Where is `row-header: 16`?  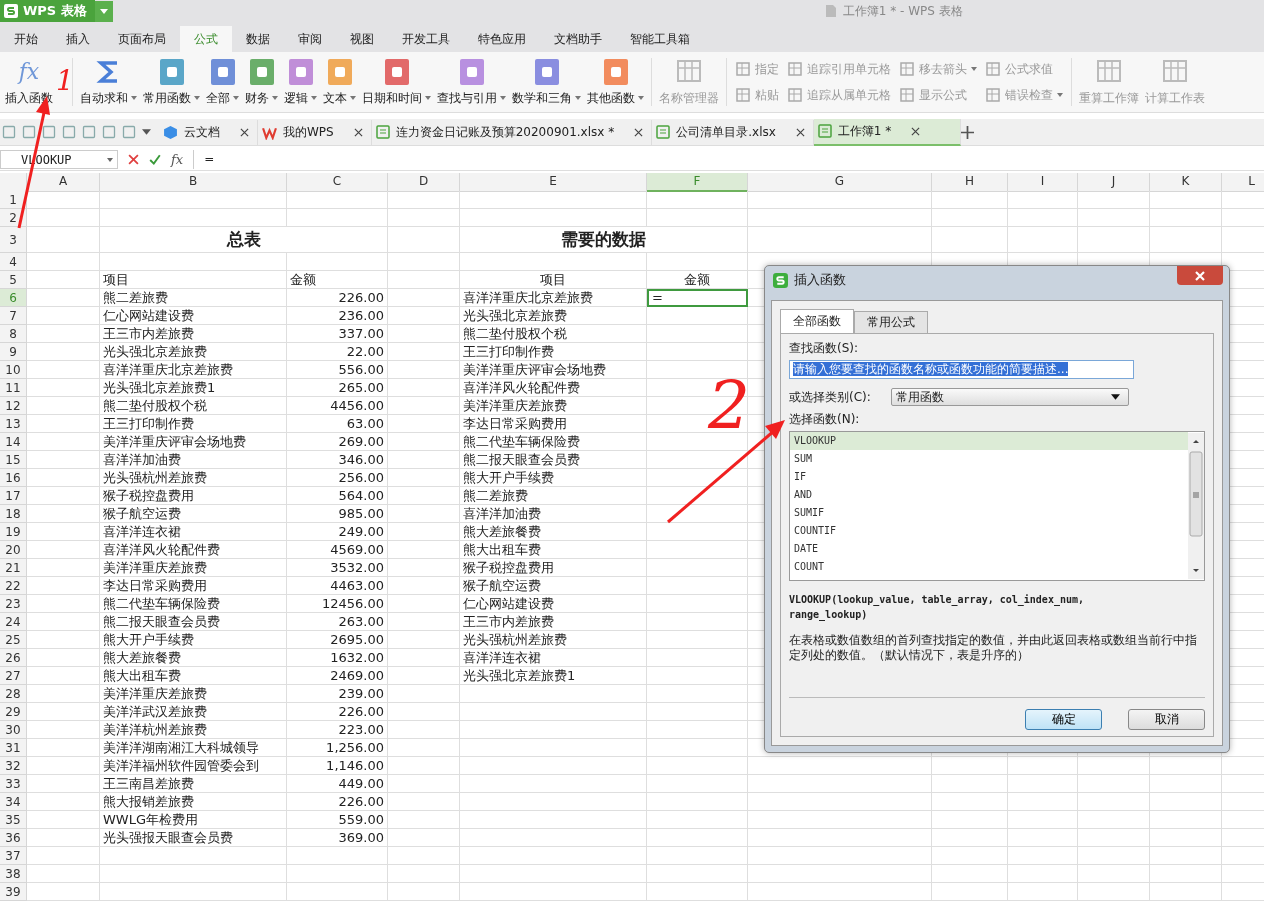 row-header: 16 is located at coordinates (13, 478).